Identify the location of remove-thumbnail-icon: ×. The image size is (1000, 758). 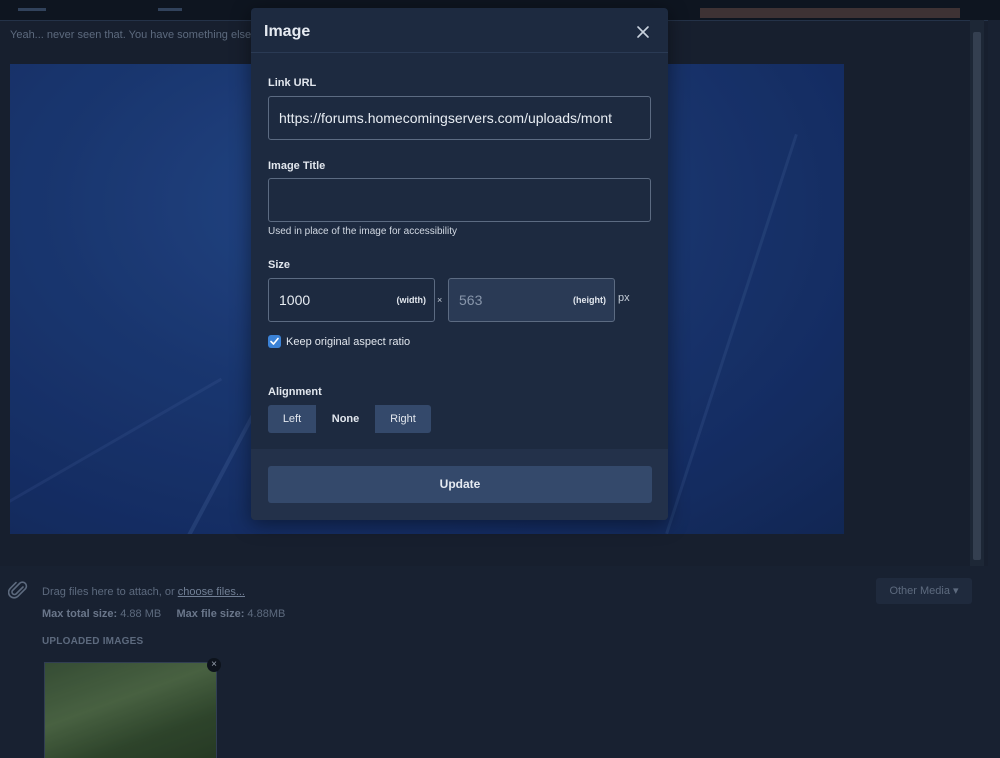
(214, 665).